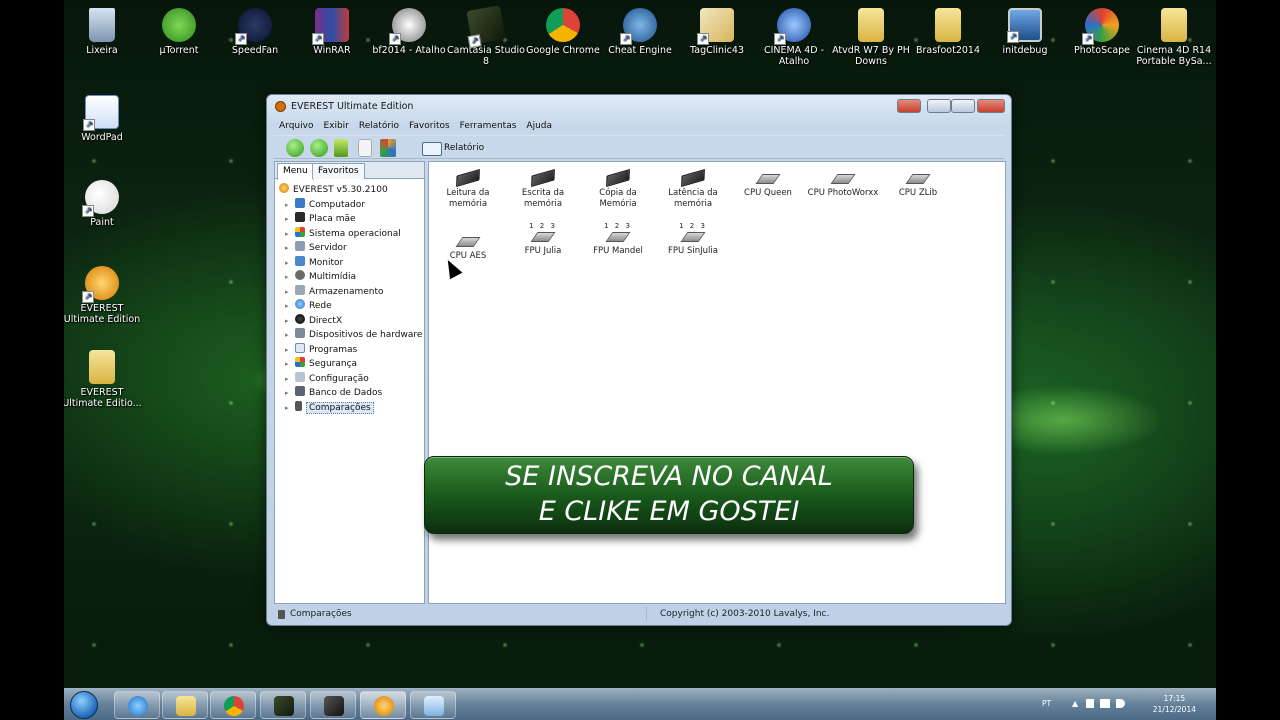  Describe the element at coordinates (991, 106) in the screenshot. I see `close-button` at that location.